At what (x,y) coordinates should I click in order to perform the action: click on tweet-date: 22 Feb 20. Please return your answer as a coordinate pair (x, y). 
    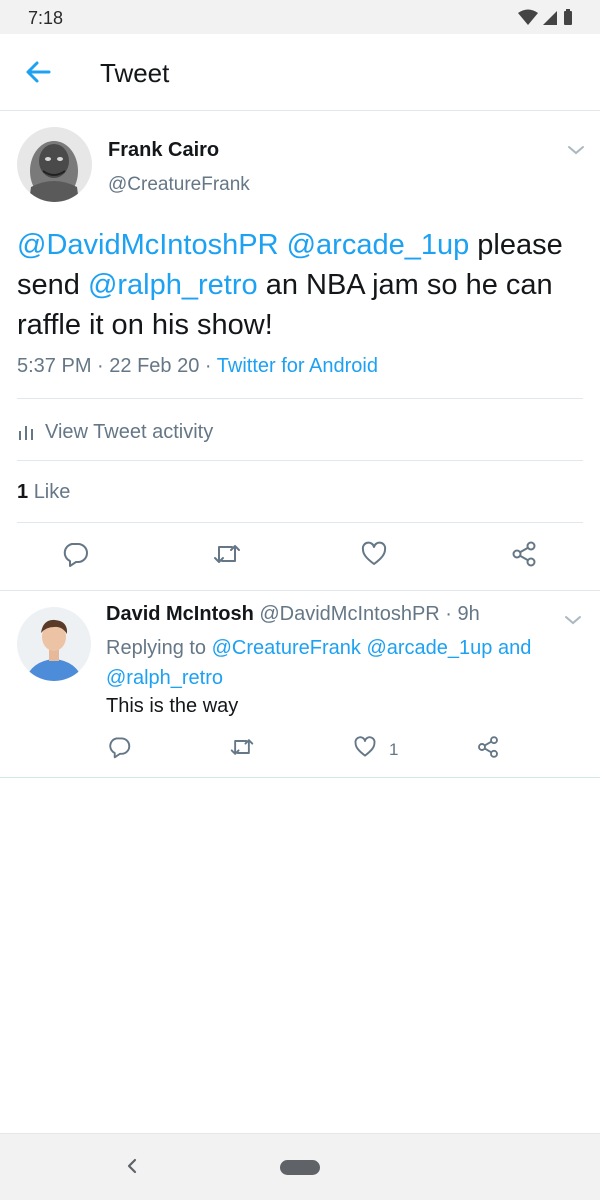
    Looking at the image, I should click on (154, 366).